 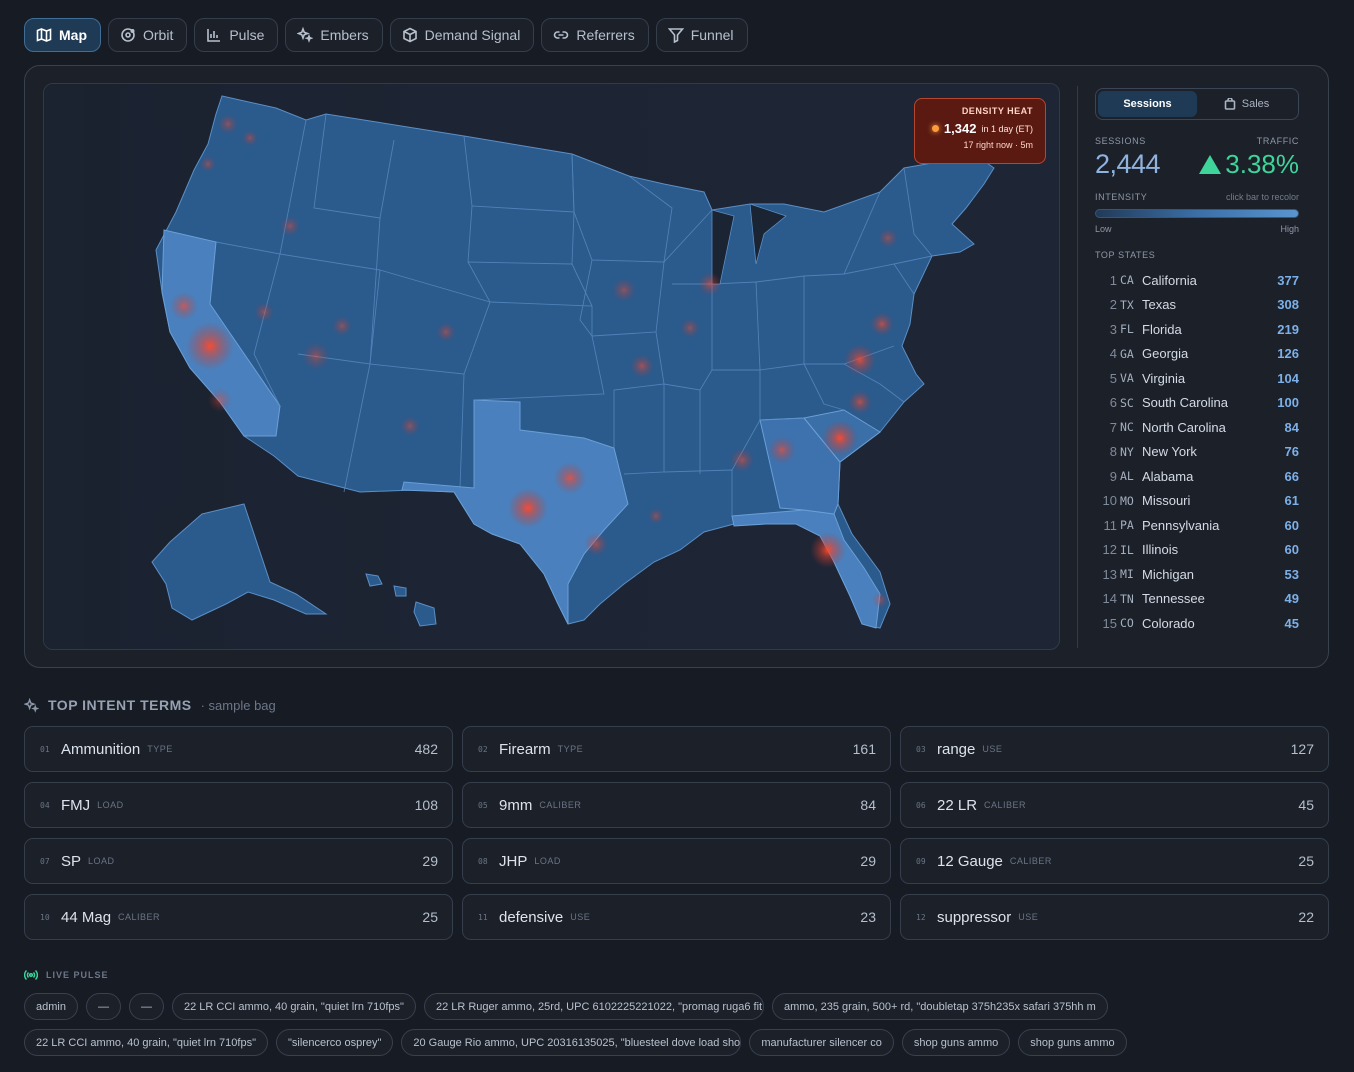 What do you see at coordinates (101, 749) in the screenshot?
I see `term-name: Ammunition` at bounding box center [101, 749].